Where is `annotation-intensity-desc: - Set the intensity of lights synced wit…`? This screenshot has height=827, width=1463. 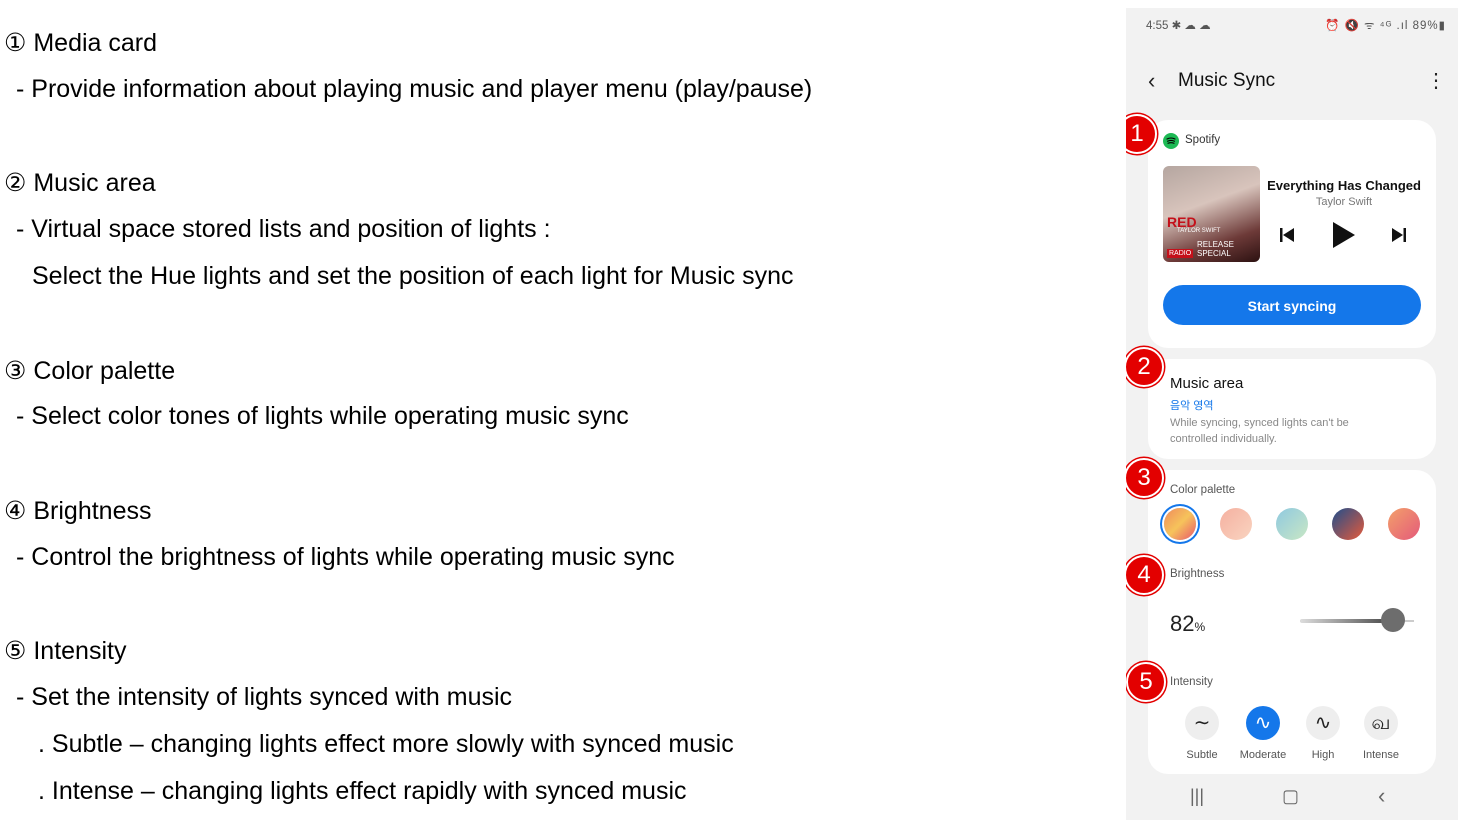
annotation-intensity-desc: - Set the intensity of lights synced wit… is located at coordinates (264, 697).